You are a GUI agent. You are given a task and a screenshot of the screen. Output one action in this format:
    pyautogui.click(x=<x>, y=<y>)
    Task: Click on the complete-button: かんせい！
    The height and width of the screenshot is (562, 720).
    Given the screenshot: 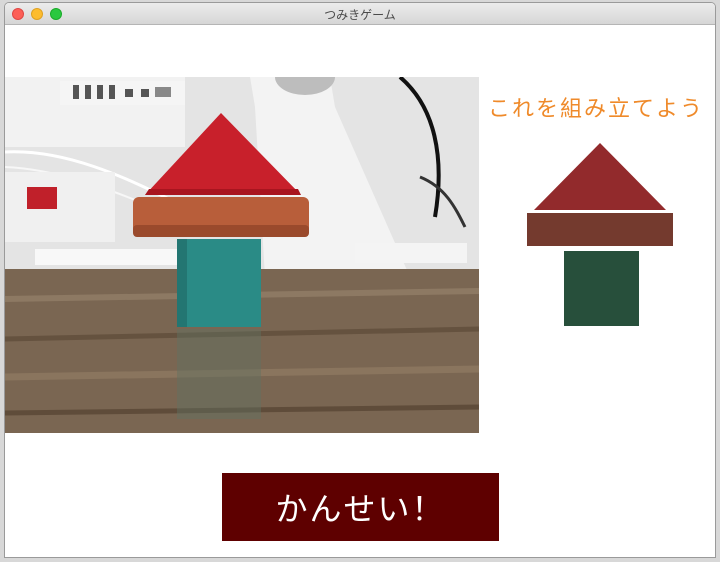 What is the action you would take?
    pyautogui.click(x=360, y=507)
    